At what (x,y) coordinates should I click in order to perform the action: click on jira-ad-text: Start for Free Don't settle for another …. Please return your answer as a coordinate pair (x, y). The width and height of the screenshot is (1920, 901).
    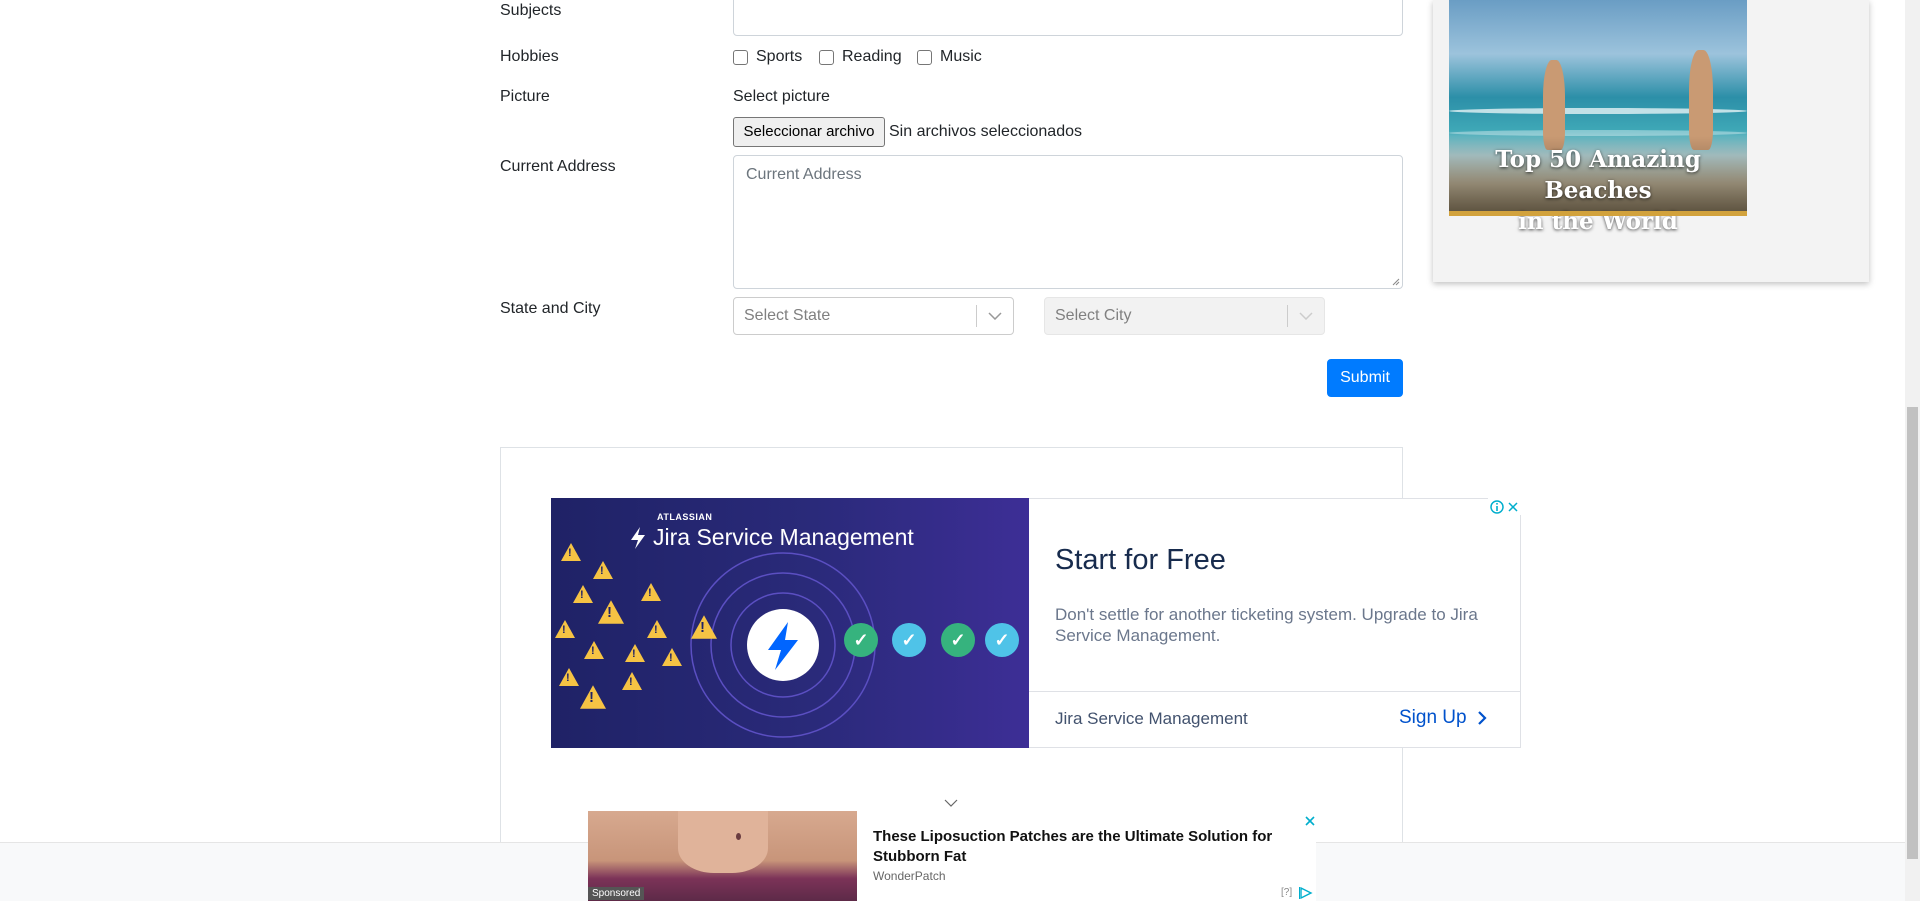
    Looking at the image, I should click on (1275, 623).